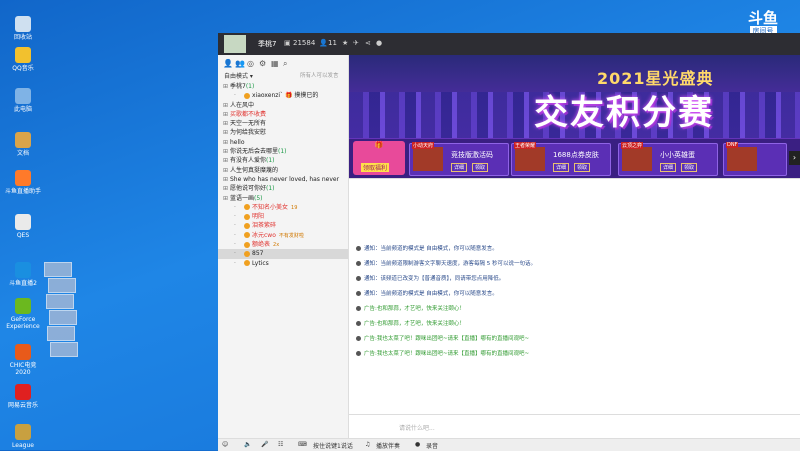 This screenshot has height=451, width=800. I want to click on channel-row: ⊞ 你说无后会去哪里(1), so click(283, 151).